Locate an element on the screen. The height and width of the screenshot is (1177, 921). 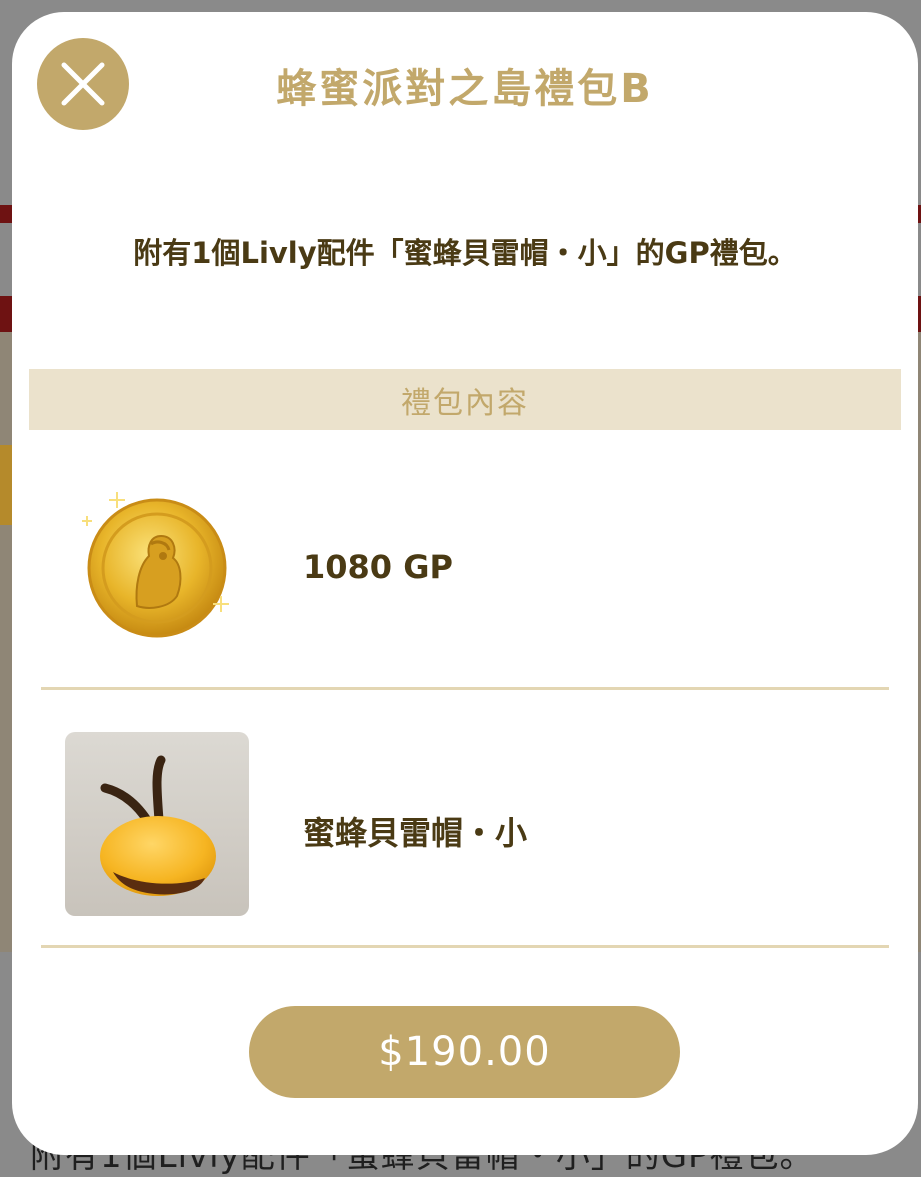
bee-beret-icon is located at coordinates (157, 824).